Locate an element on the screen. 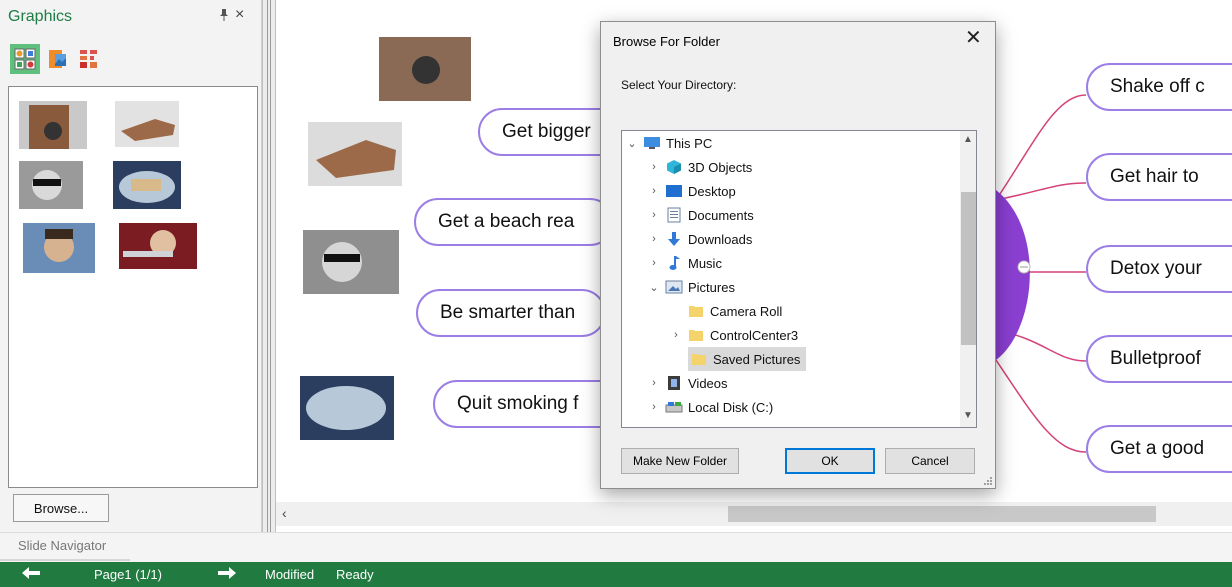  clipart-tab is located at coordinates (25, 59).